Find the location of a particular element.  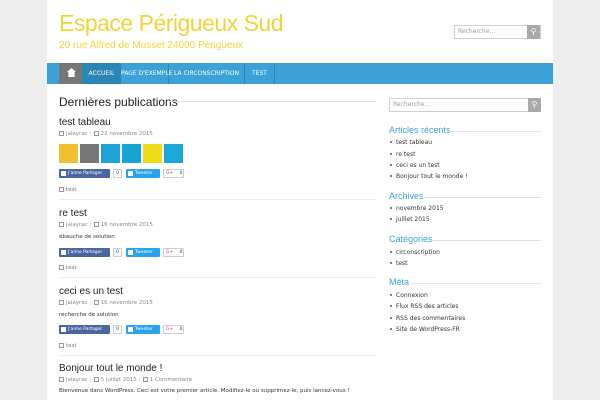

widget-link: juillet 2015 is located at coordinates (409, 219).